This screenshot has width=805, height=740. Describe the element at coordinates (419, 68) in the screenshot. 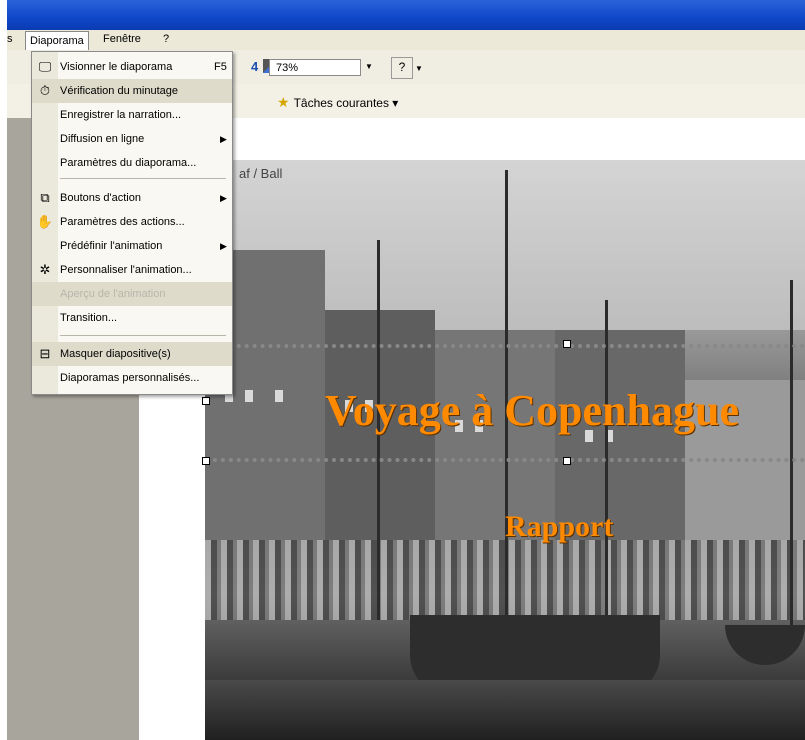

I see `help-dropdown-icon: ▼` at that location.